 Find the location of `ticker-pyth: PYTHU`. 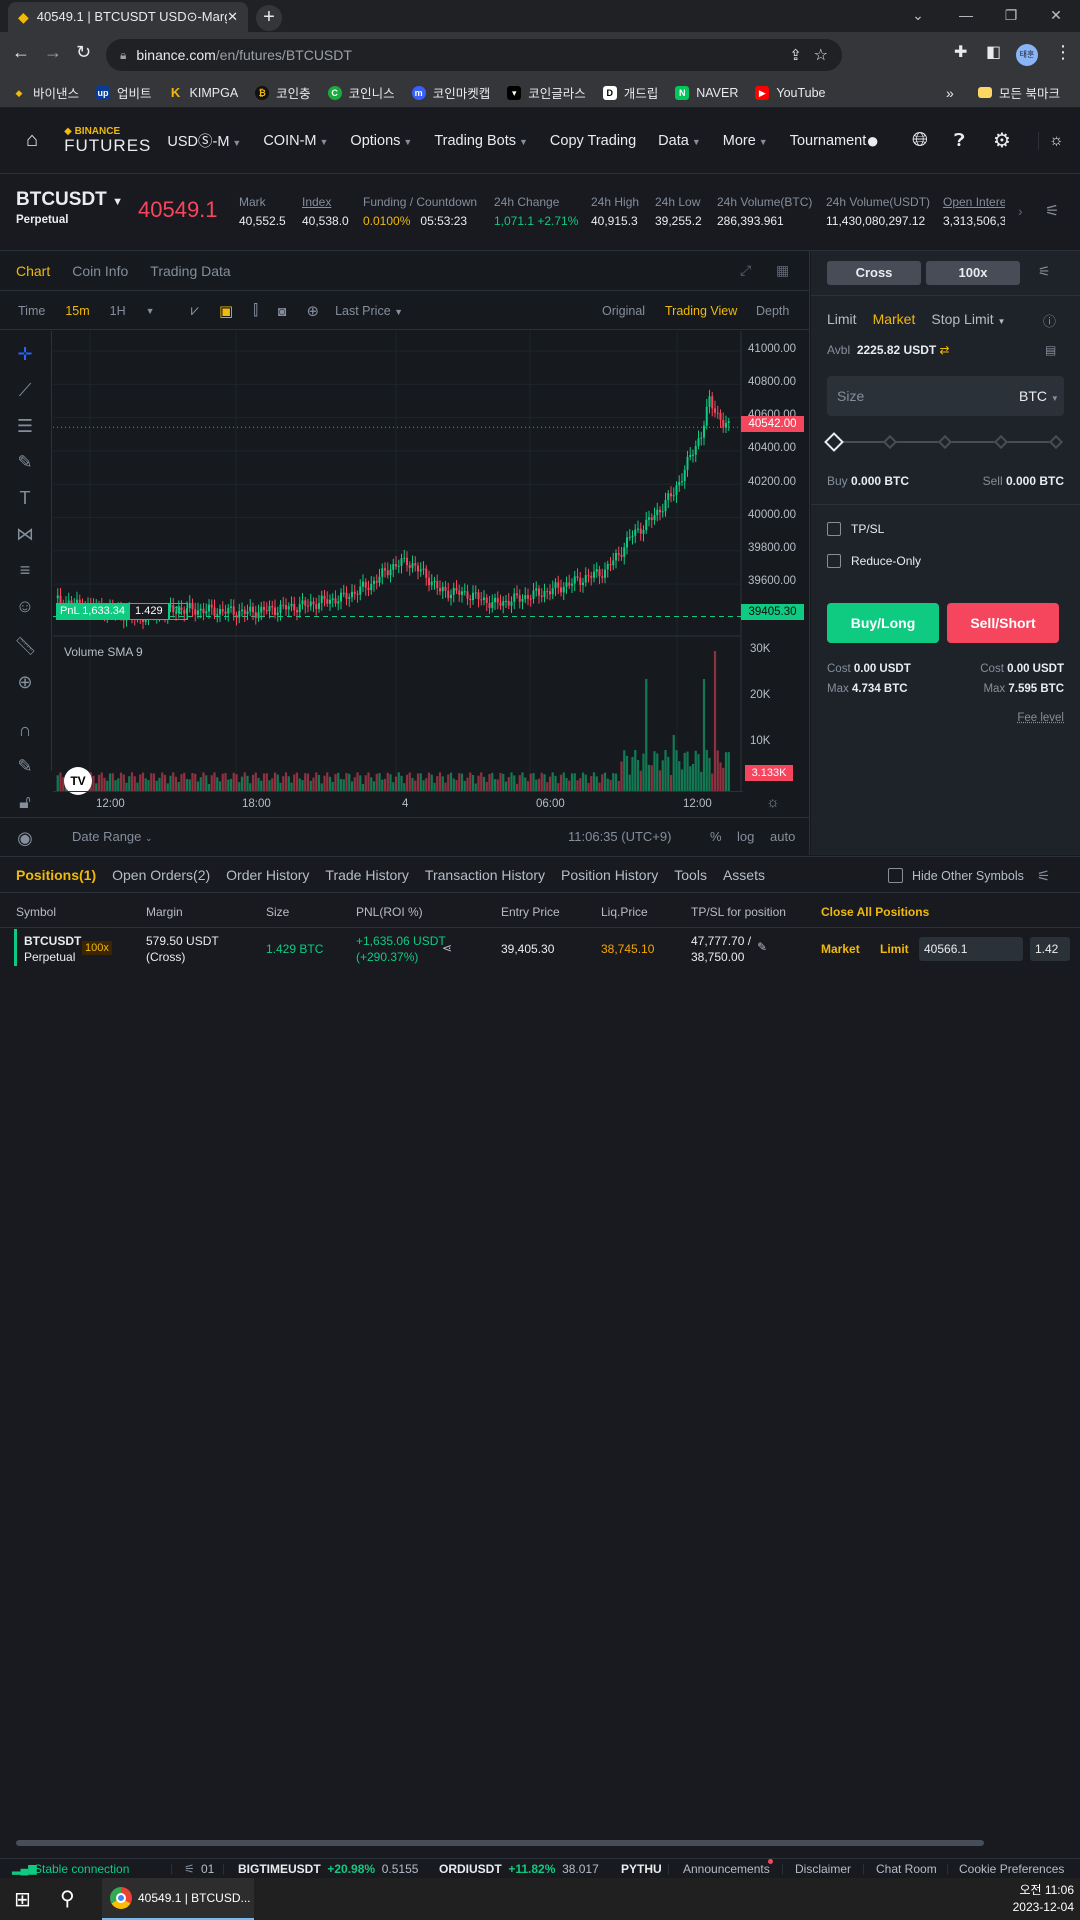

ticker-pyth: PYTHU is located at coordinates (641, 1869).